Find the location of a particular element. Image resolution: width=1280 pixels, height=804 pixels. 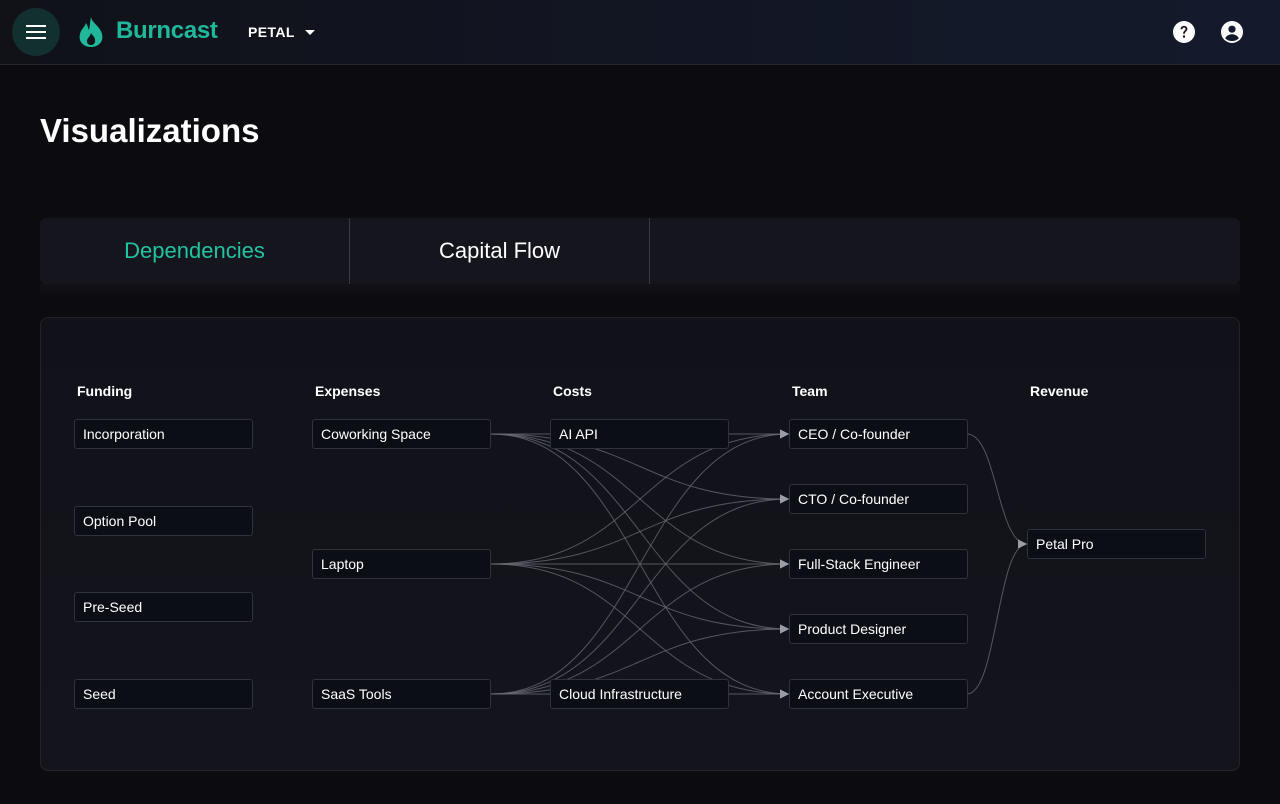

node-cloud-infrastructure: Cloud Infrastructure is located at coordinates (639, 694).